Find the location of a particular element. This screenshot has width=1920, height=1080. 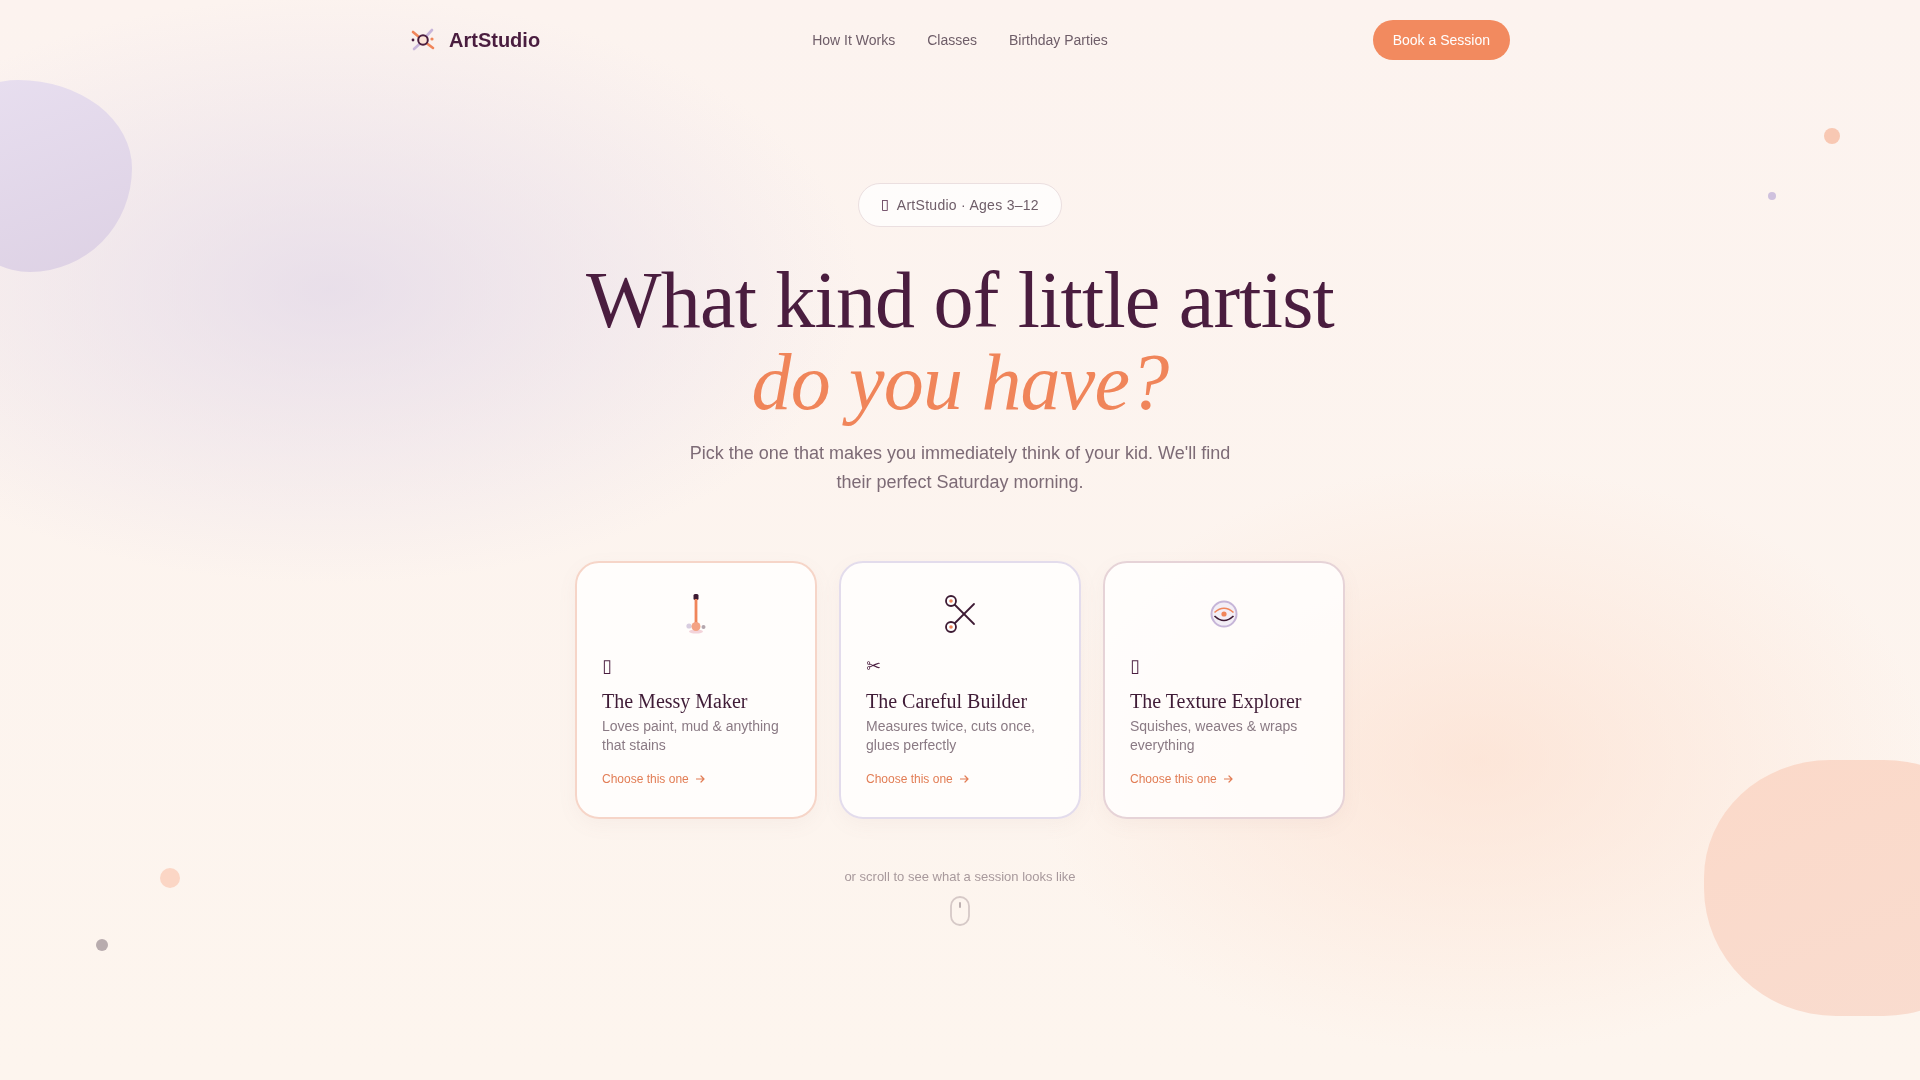

scroll-hint: or scroll to see what a session looks like is located at coordinates (960, 876).